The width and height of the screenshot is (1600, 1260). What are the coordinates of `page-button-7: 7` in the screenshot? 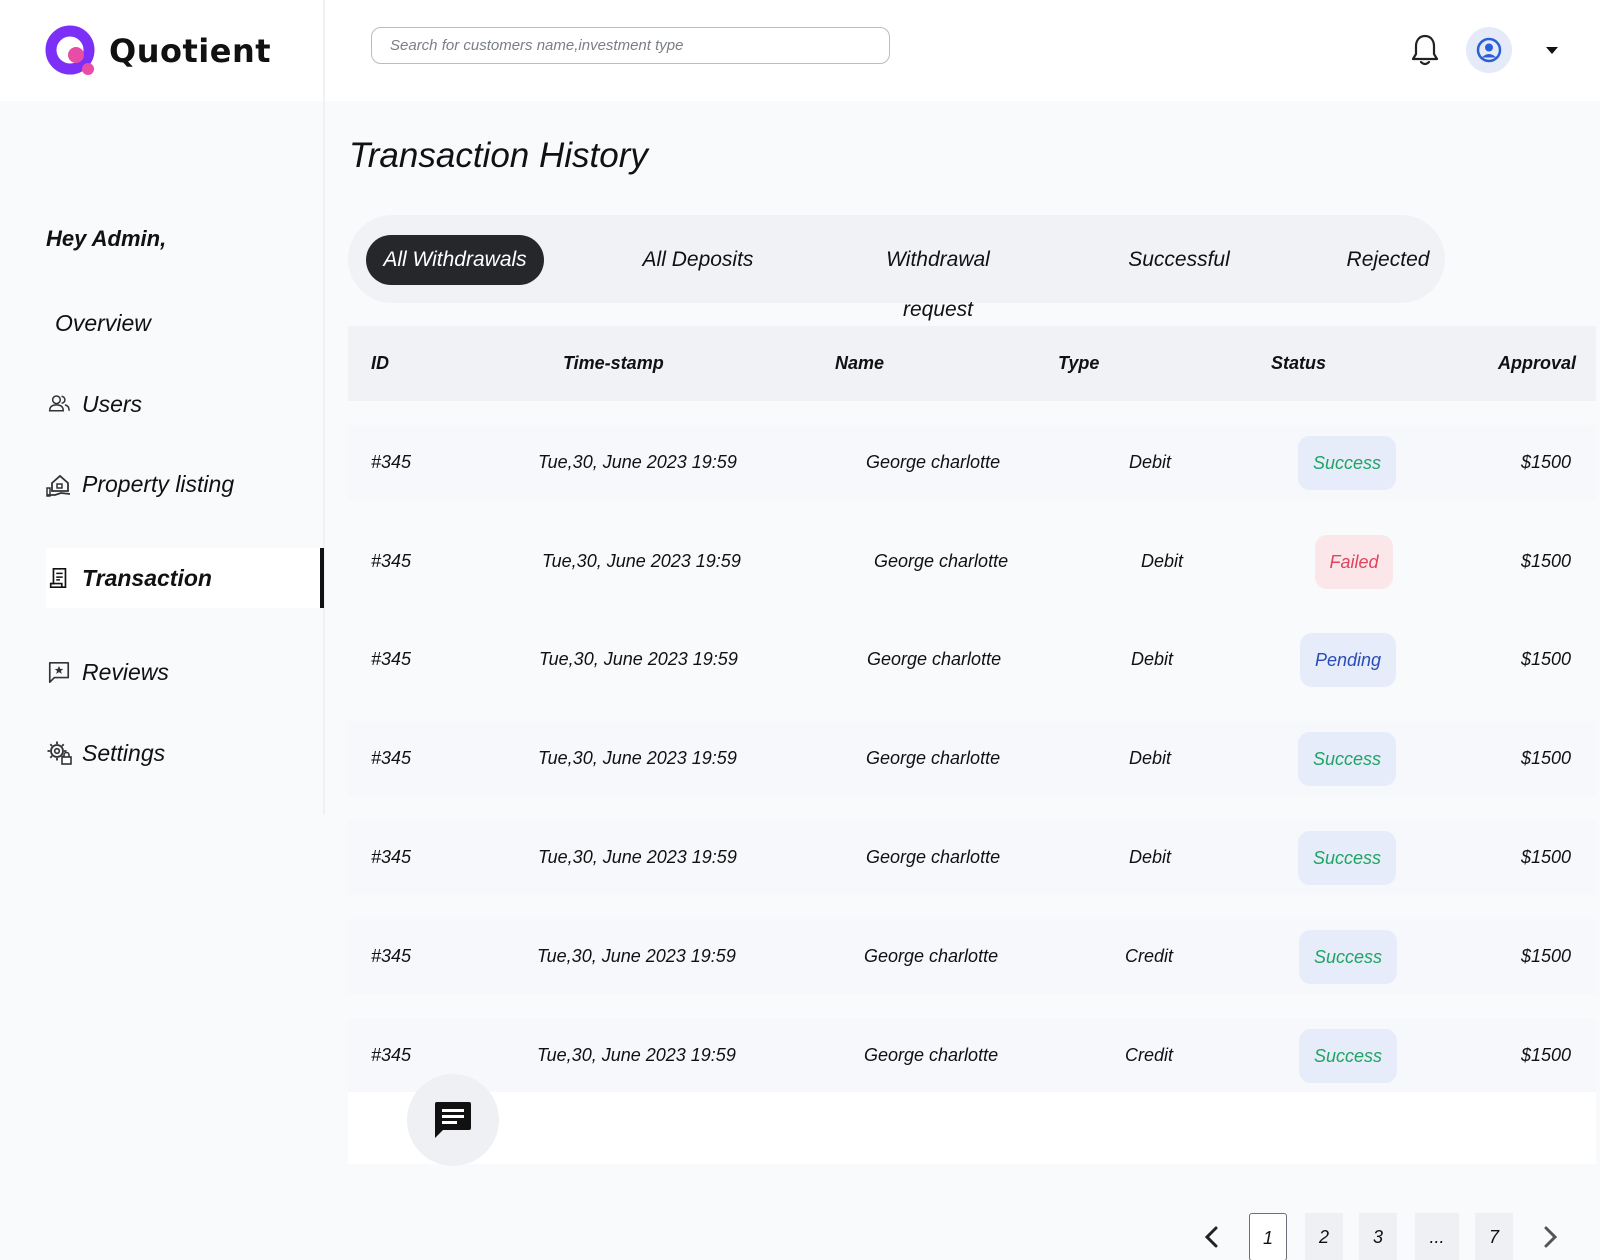 It's located at (1494, 1236).